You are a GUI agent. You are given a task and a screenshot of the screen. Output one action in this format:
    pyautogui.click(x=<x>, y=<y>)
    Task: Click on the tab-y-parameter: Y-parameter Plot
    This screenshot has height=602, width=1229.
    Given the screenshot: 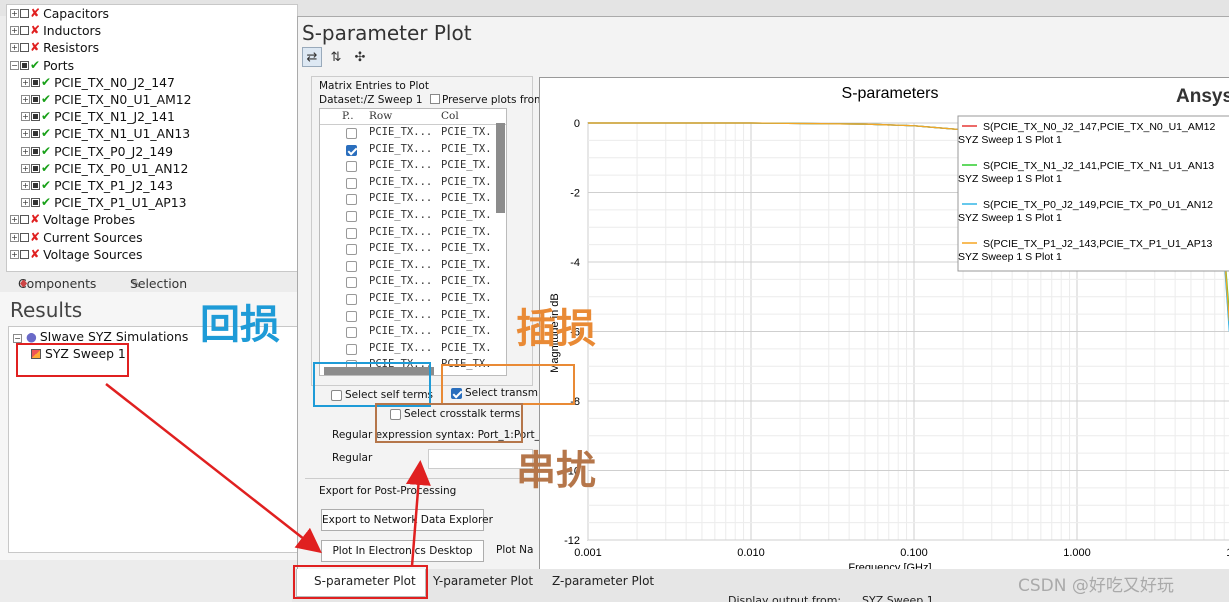 What is the action you would take?
    pyautogui.click(x=483, y=581)
    